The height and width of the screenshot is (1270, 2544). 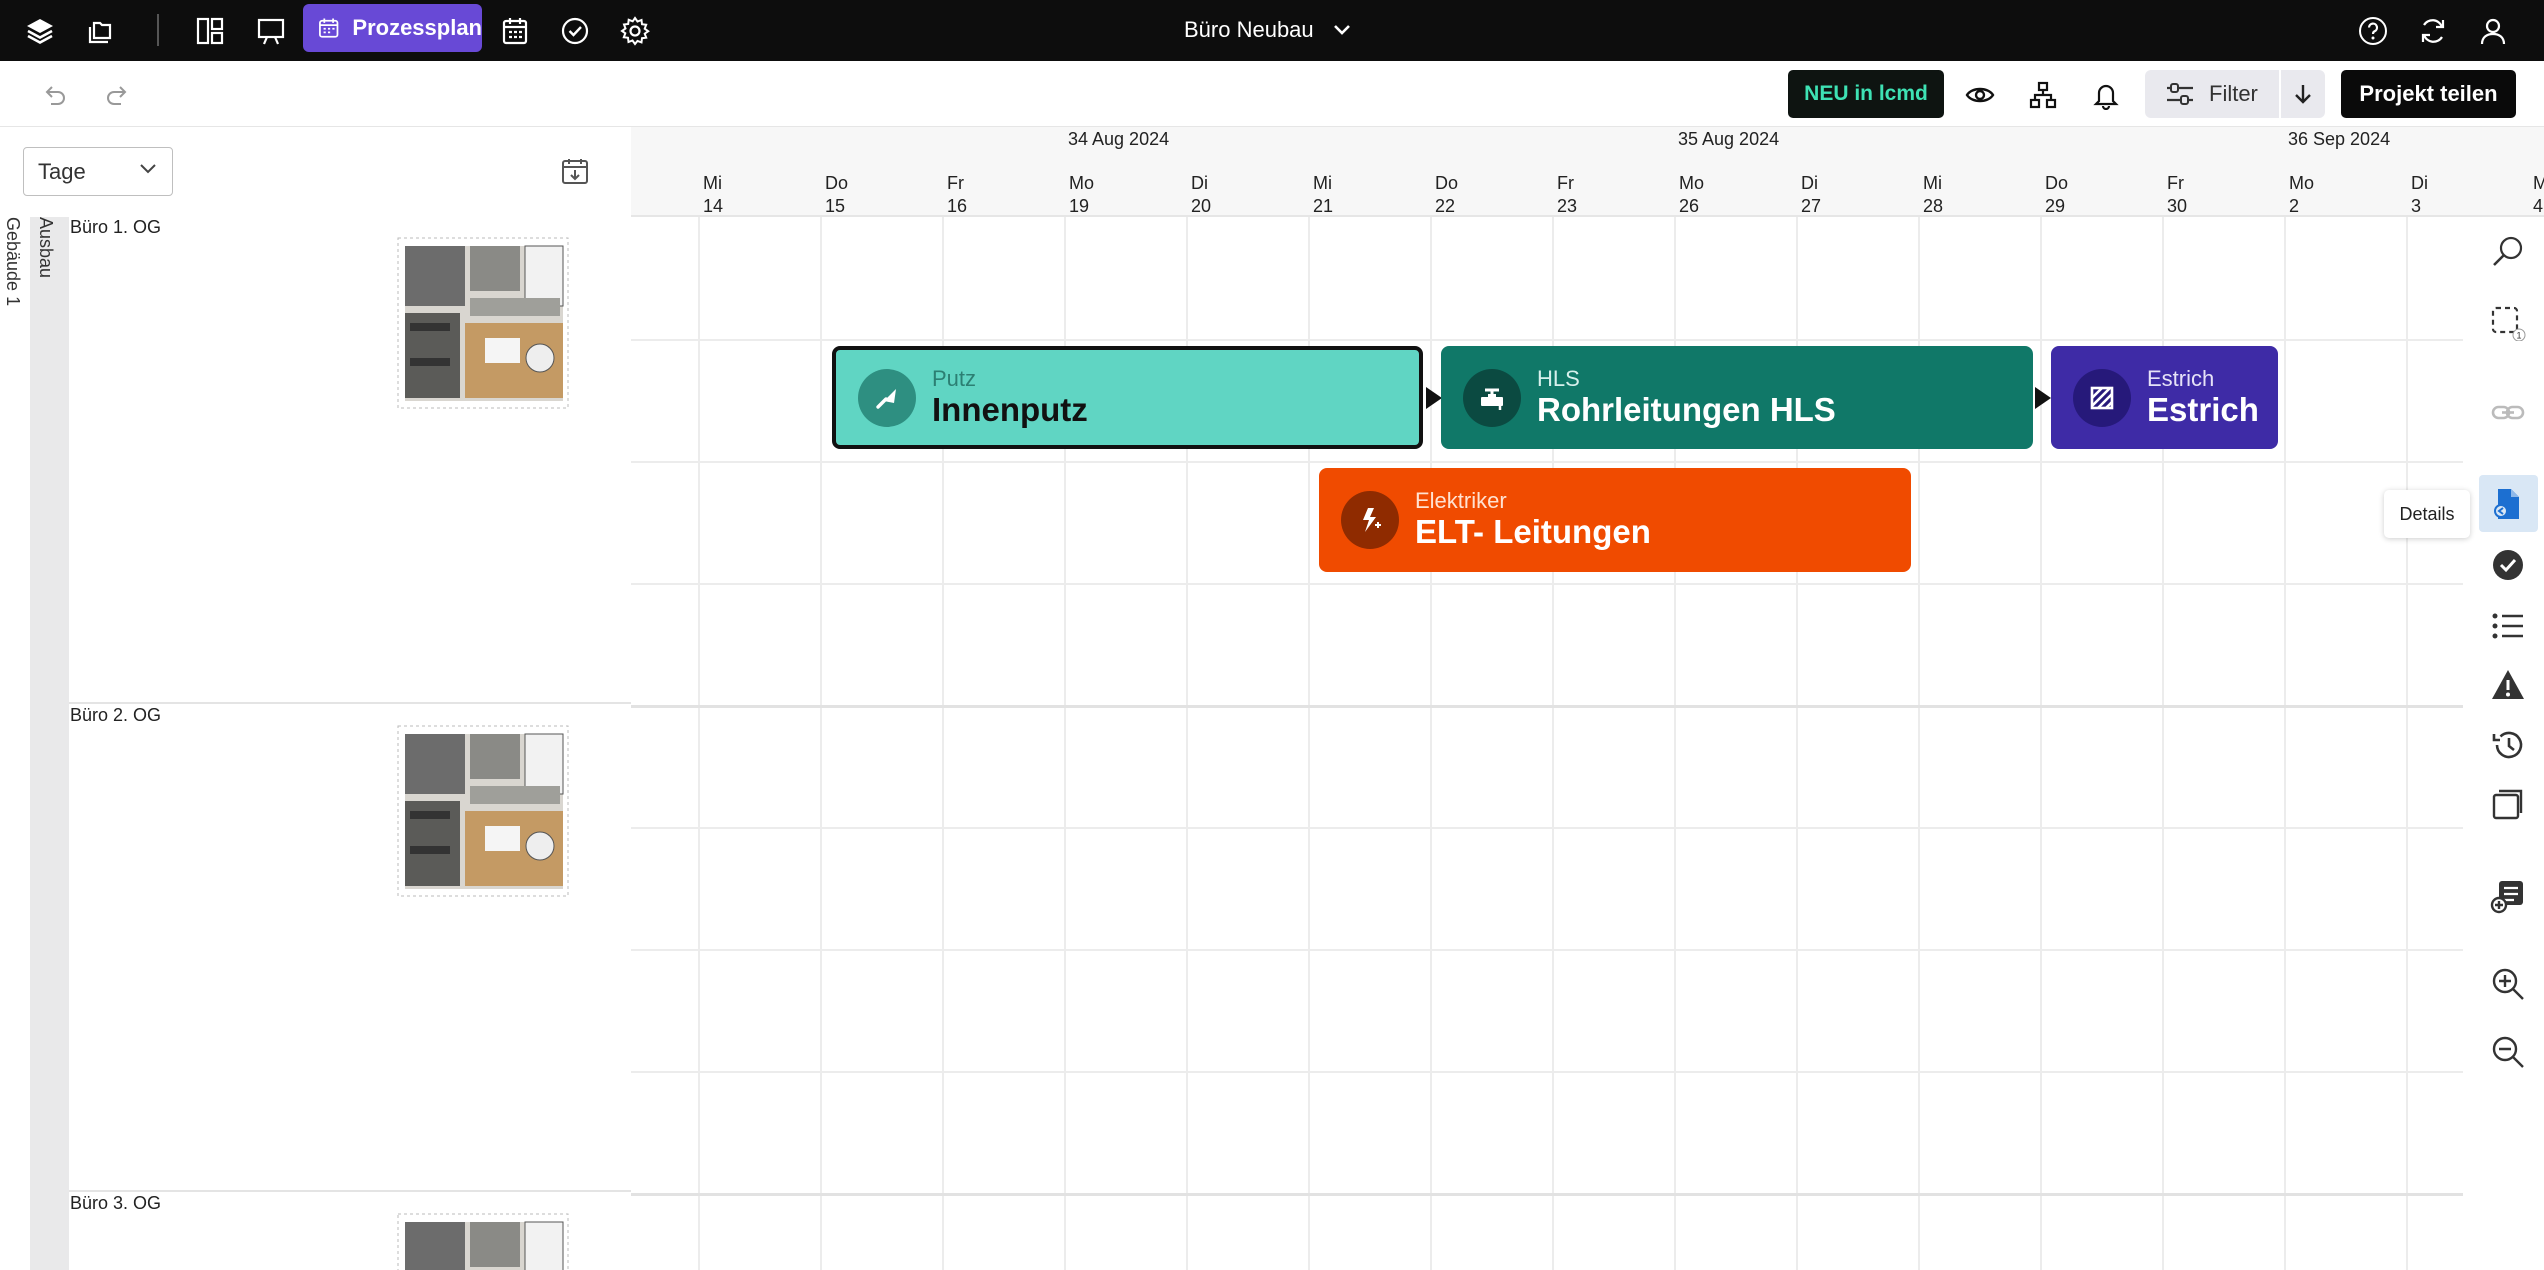 What do you see at coordinates (2428, 94) in the screenshot?
I see `share-project-button: Projekt teilen` at bounding box center [2428, 94].